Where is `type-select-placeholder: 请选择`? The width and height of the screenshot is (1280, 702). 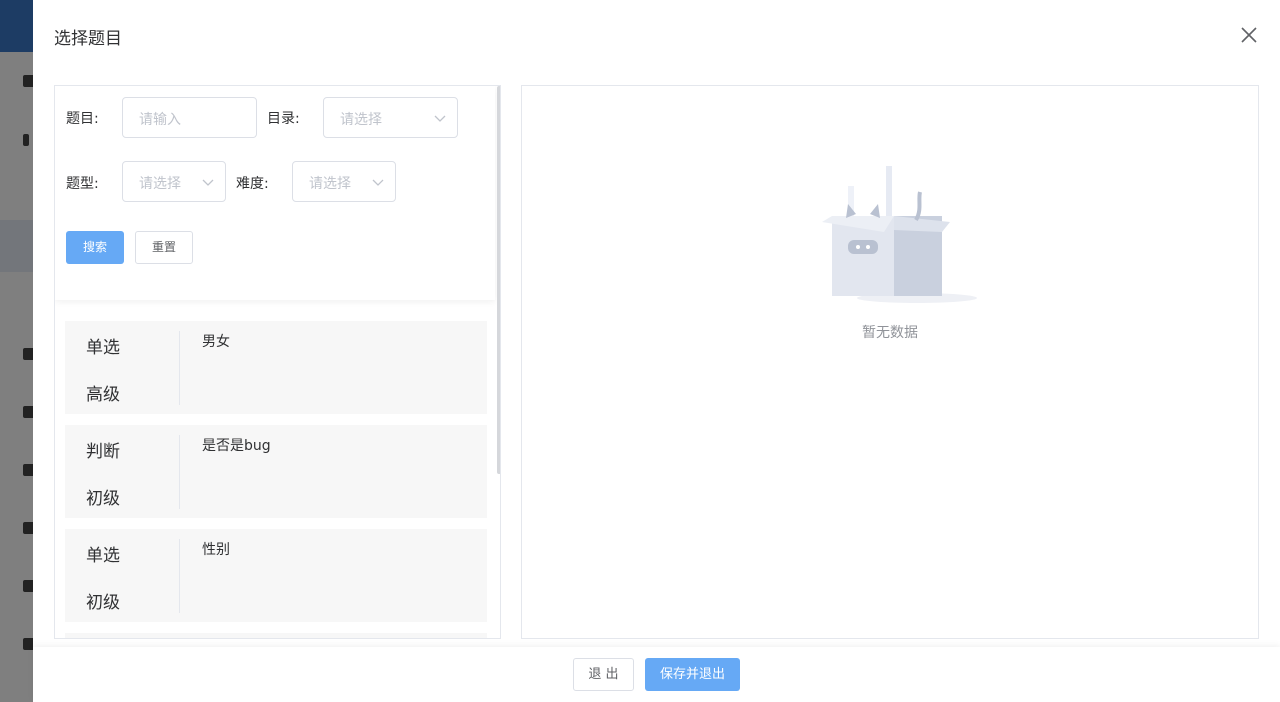 type-select-placeholder: 请选择 is located at coordinates (160, 184).